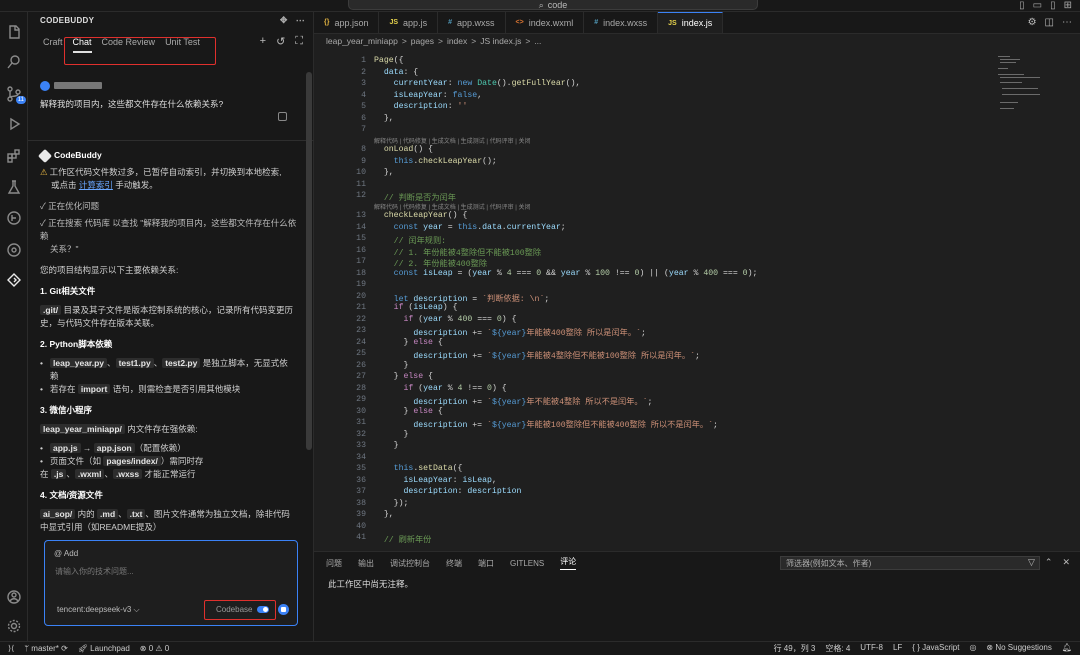 This screenshot has width=1080, height=655. Describe the element at coordinates (14, 626) in the screenshot. I see `settings-gear-icon` at that location.